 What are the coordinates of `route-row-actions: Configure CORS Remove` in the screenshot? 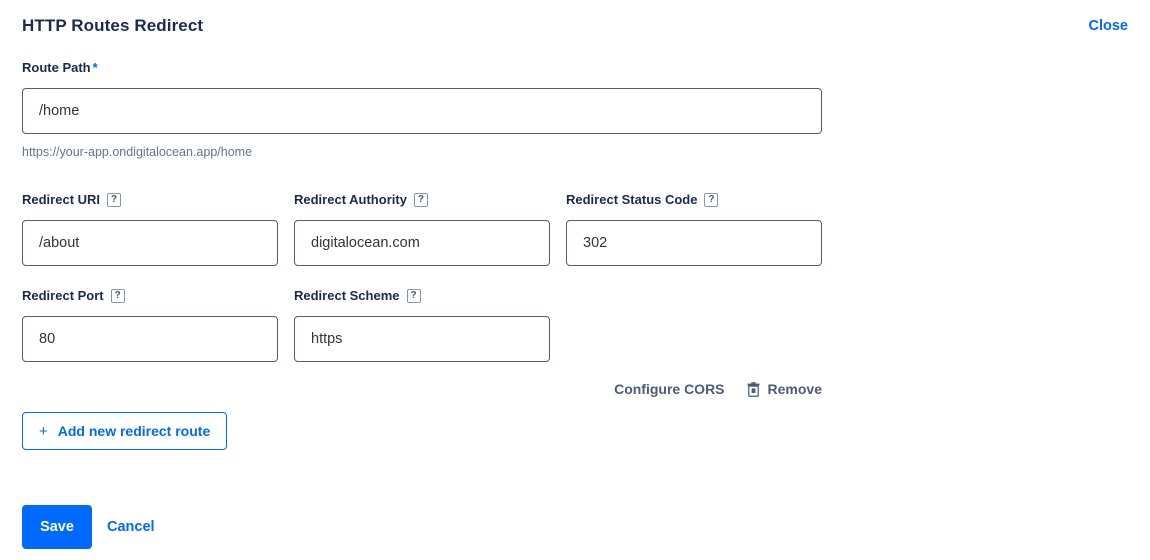 It's located at (718, 389).